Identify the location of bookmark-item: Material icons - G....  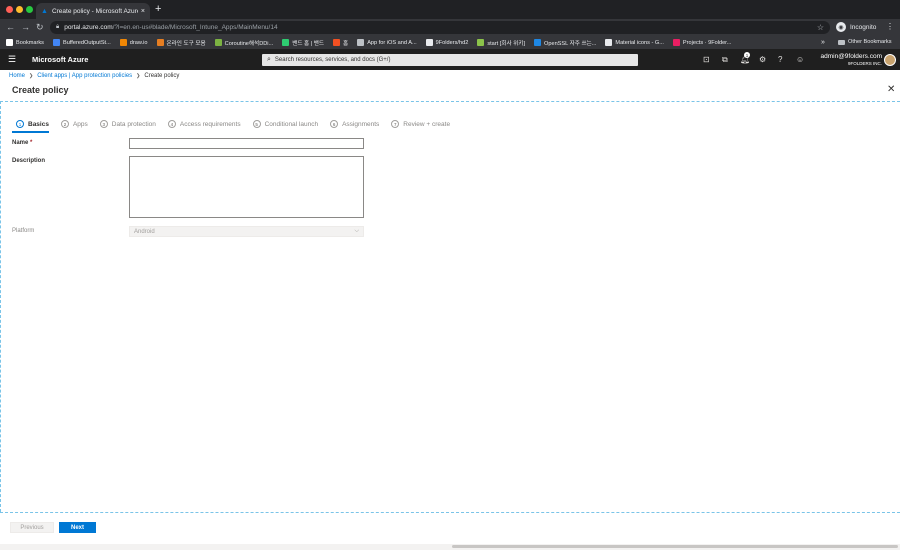
(634, 42).